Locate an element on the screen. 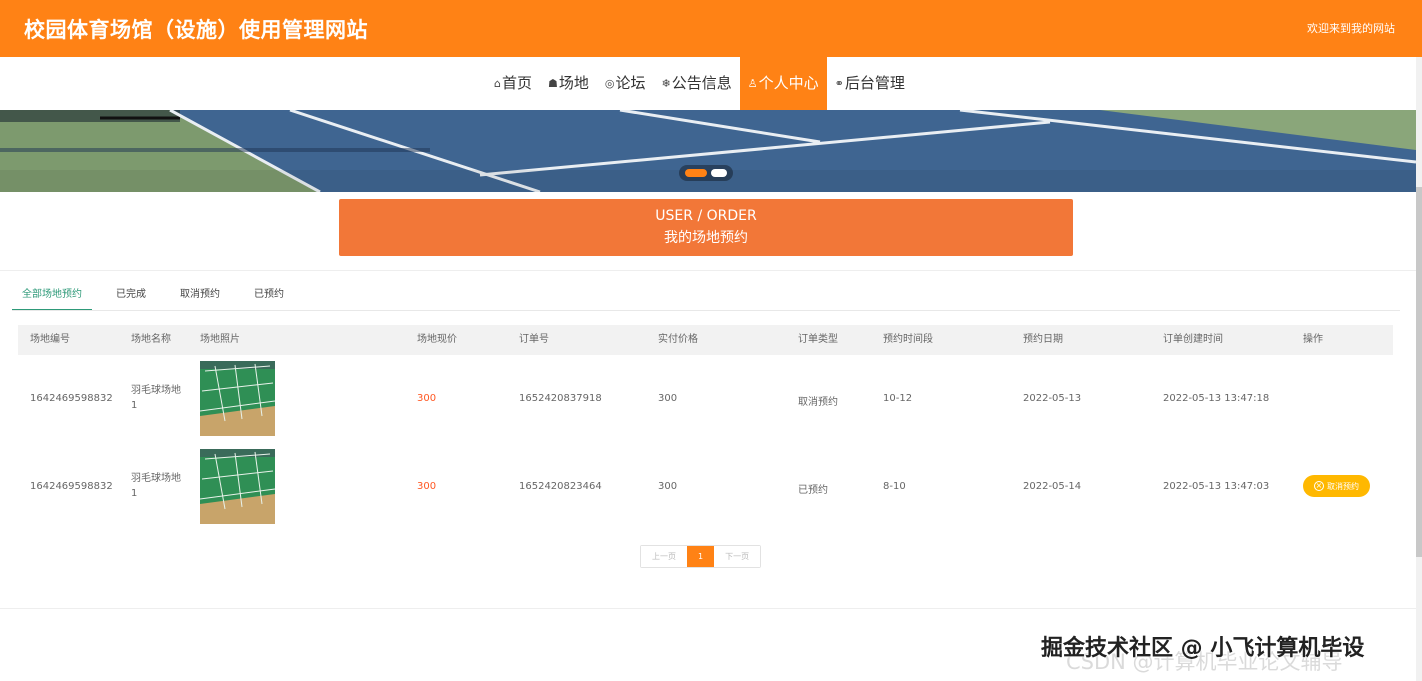 This screenshot has height=681, width=1422. tab-completed: 已完成 is located at coordinates (131, 297).